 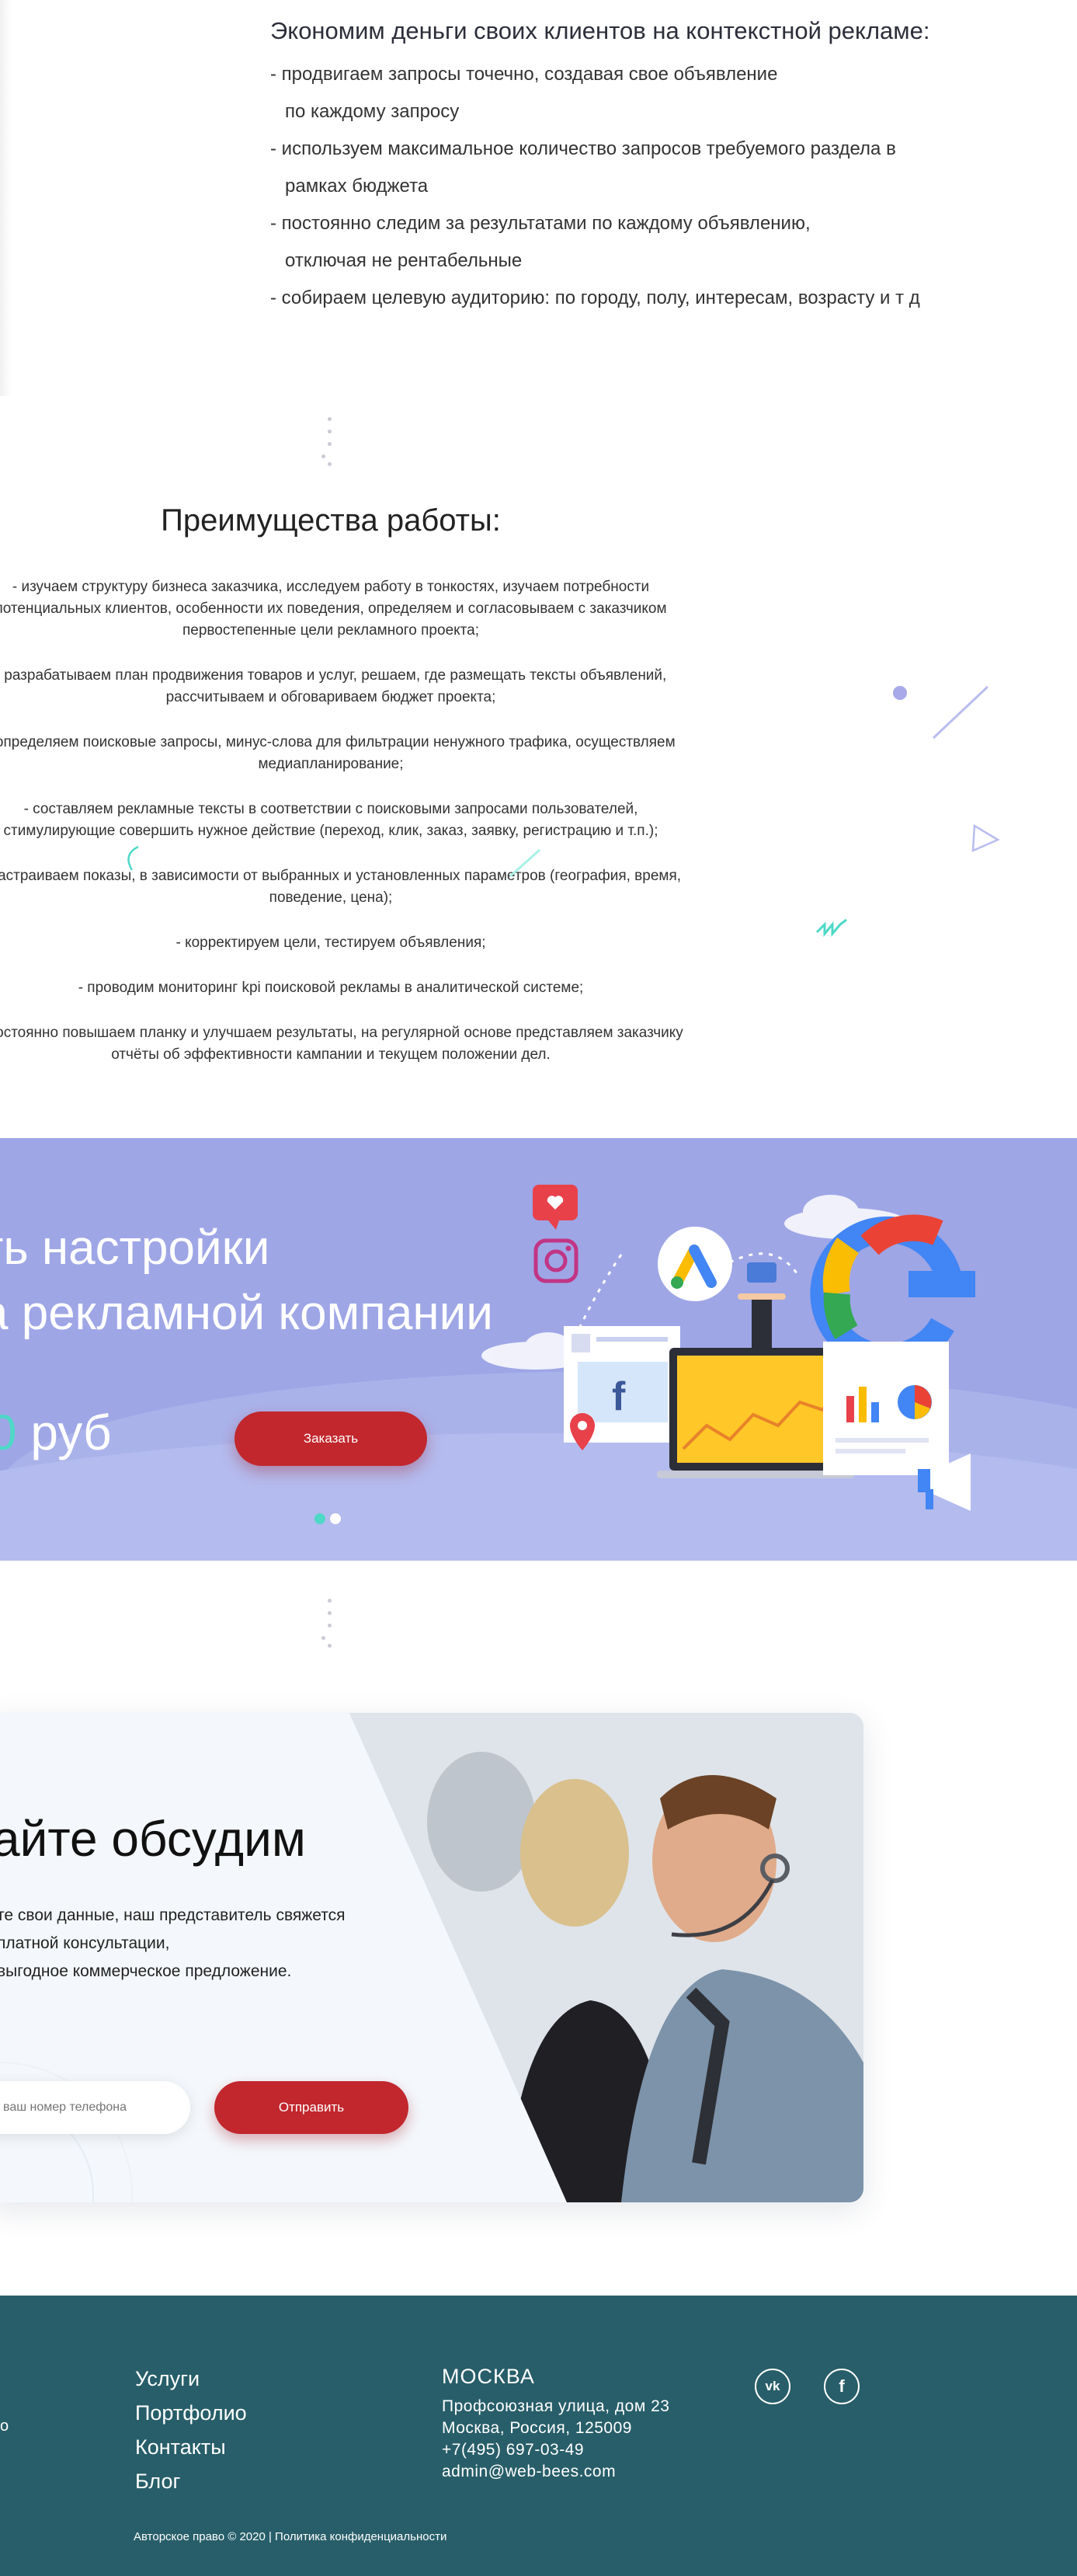 What do you see at coordinates (331, 520) in the screenshot?
I see `advantages-heading: Преимущества работы:` at bounding box center [331, 520].